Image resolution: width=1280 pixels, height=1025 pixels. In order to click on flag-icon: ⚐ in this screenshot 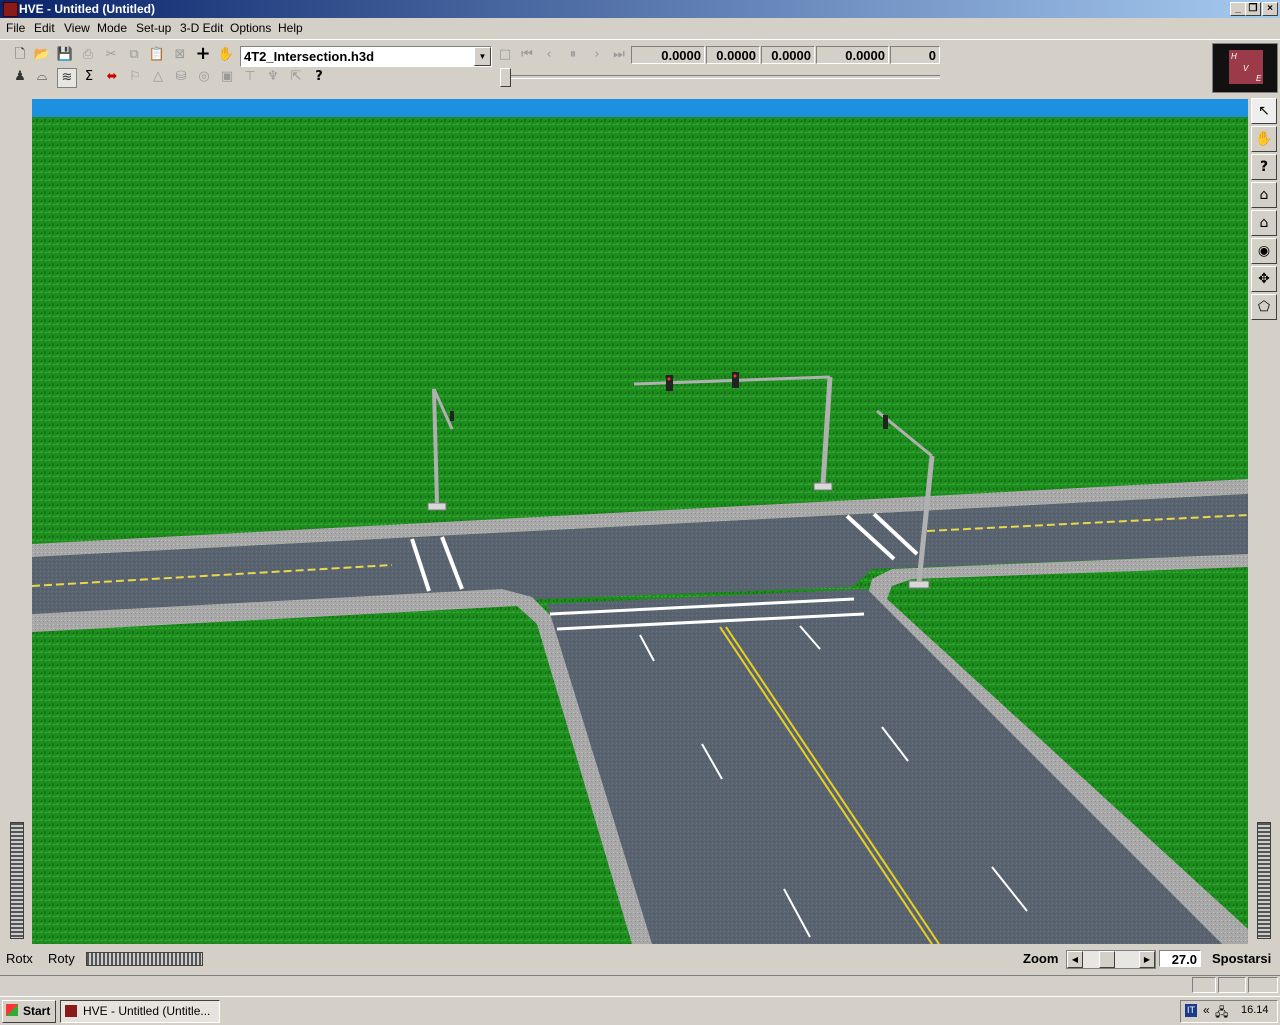, I will do `click(135, 77)`.